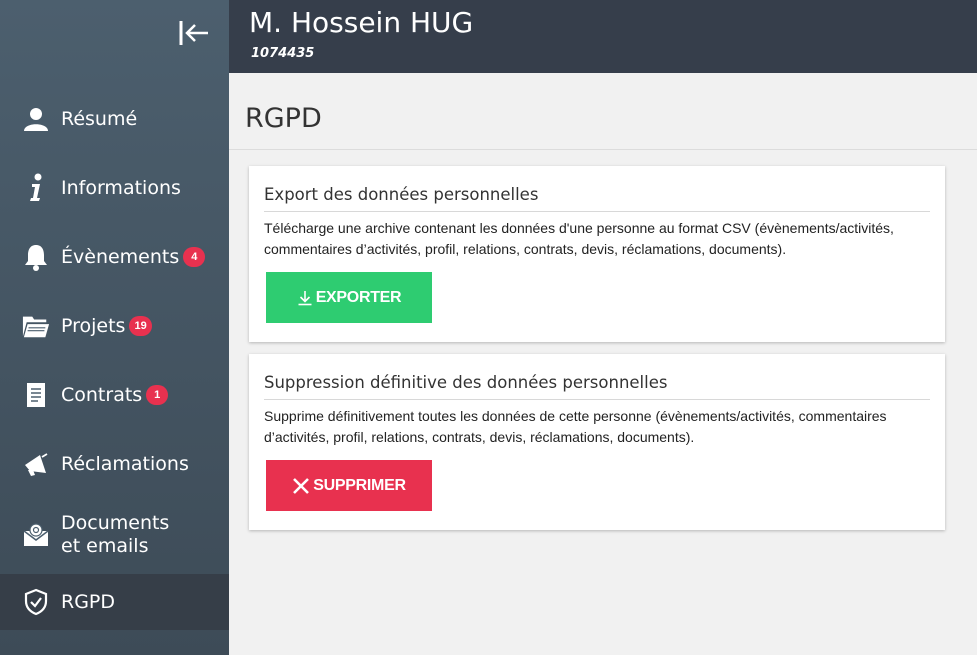 This screenshot has width=977, height=655. Describe the element at coordinates (36, 464) in the screenshot. I see `megaphone-icon` at that location.